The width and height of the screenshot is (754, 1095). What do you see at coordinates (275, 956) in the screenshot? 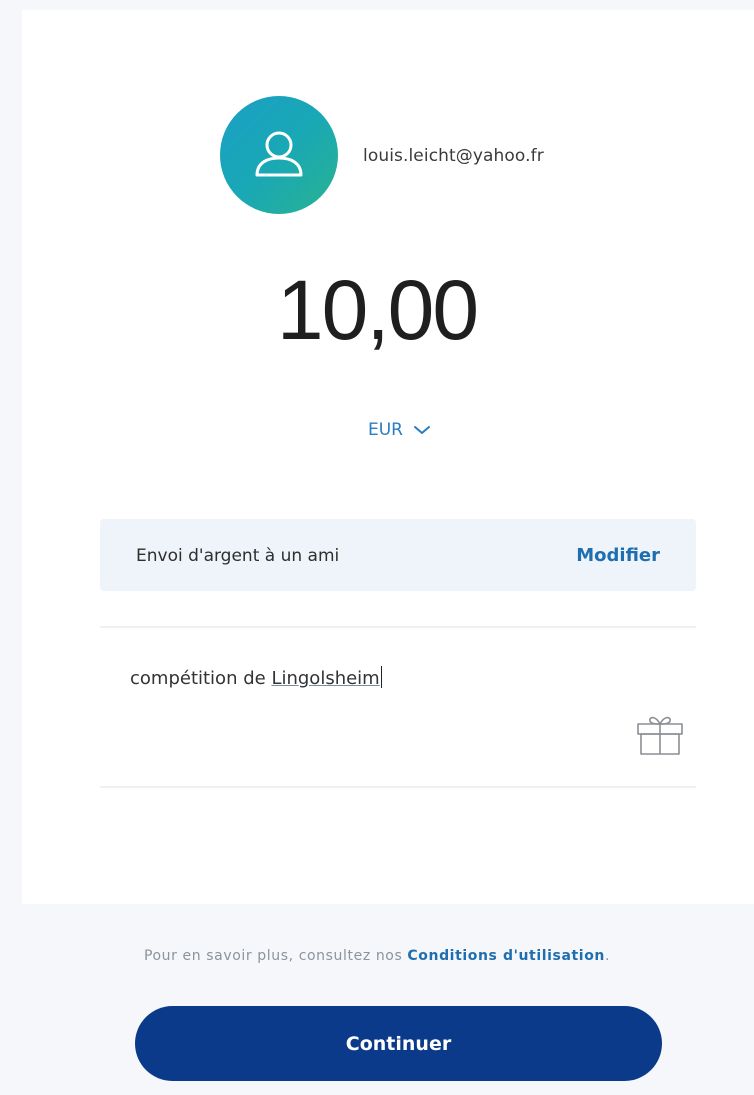
I see `terms-prefix: Pour en savoir plus, consultez nos` at bounding box center [275, 956].